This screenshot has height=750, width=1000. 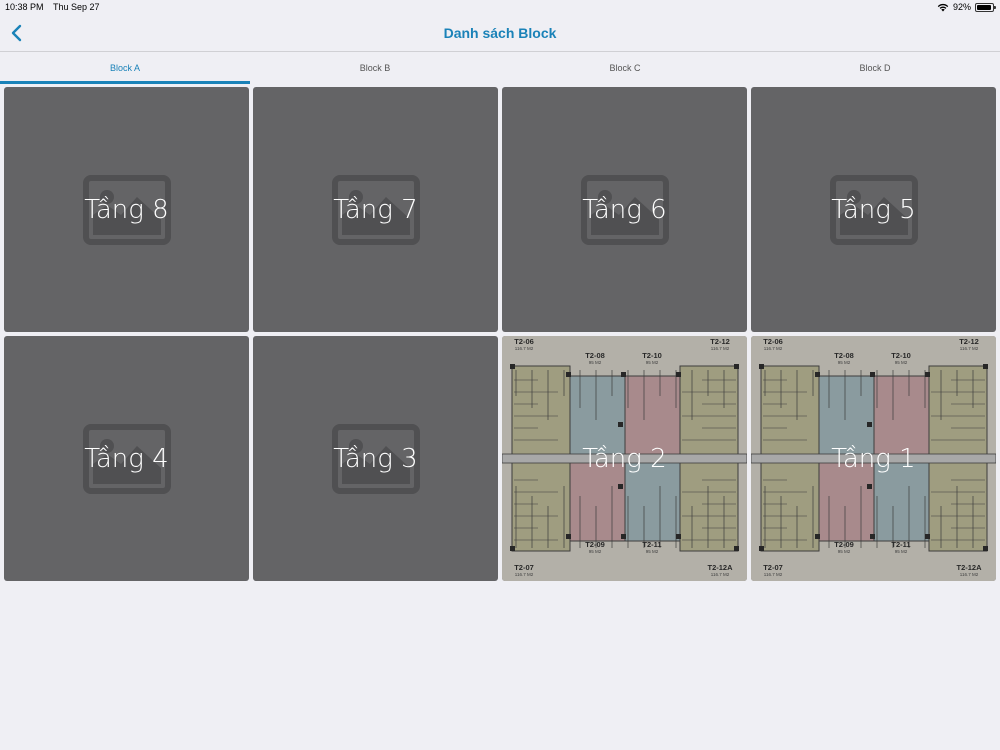 I want to click on floor-tile: Tầng 5, so click(x=873, y=209).